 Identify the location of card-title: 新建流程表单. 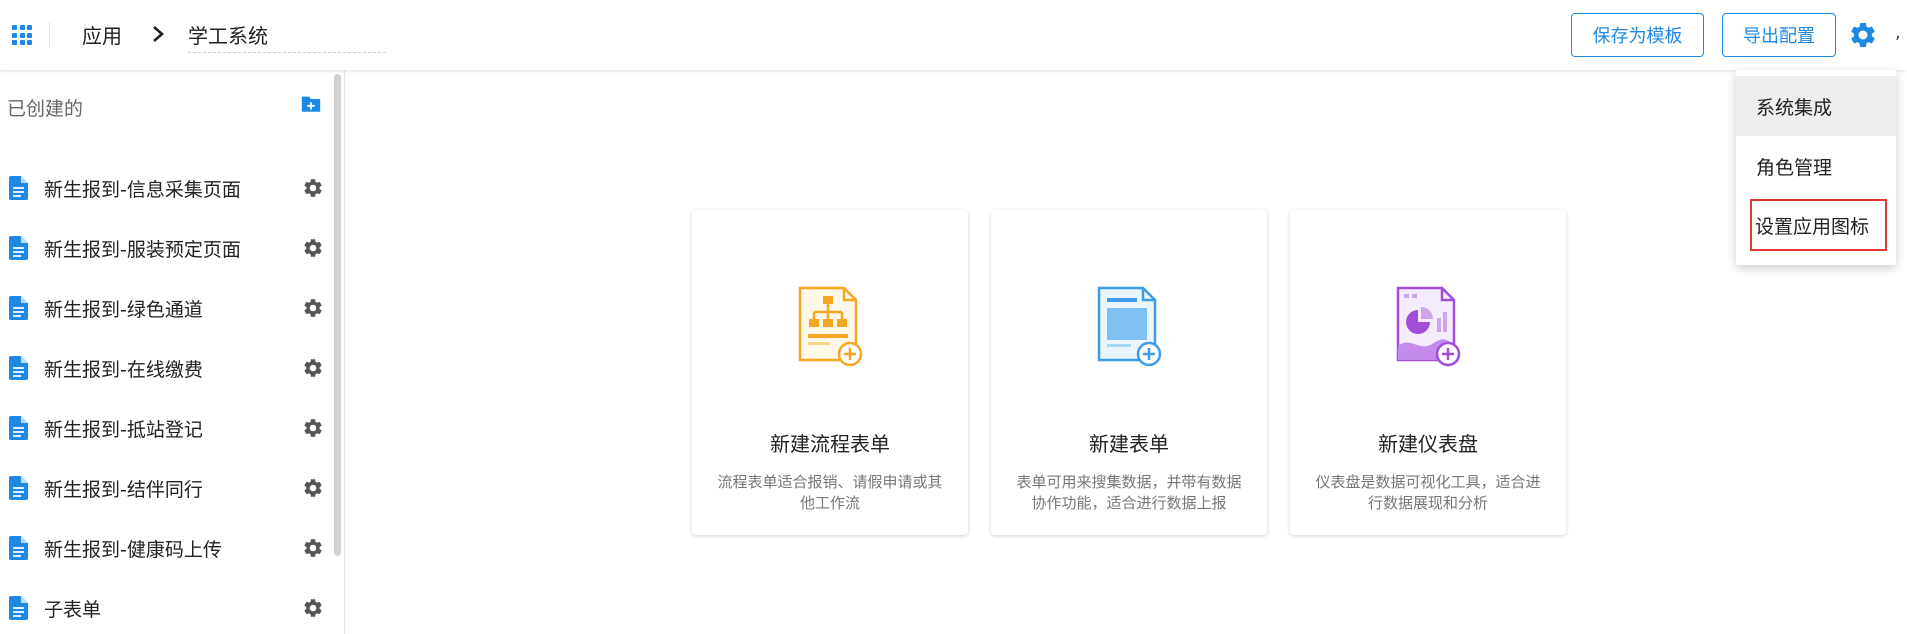
(830, 444).